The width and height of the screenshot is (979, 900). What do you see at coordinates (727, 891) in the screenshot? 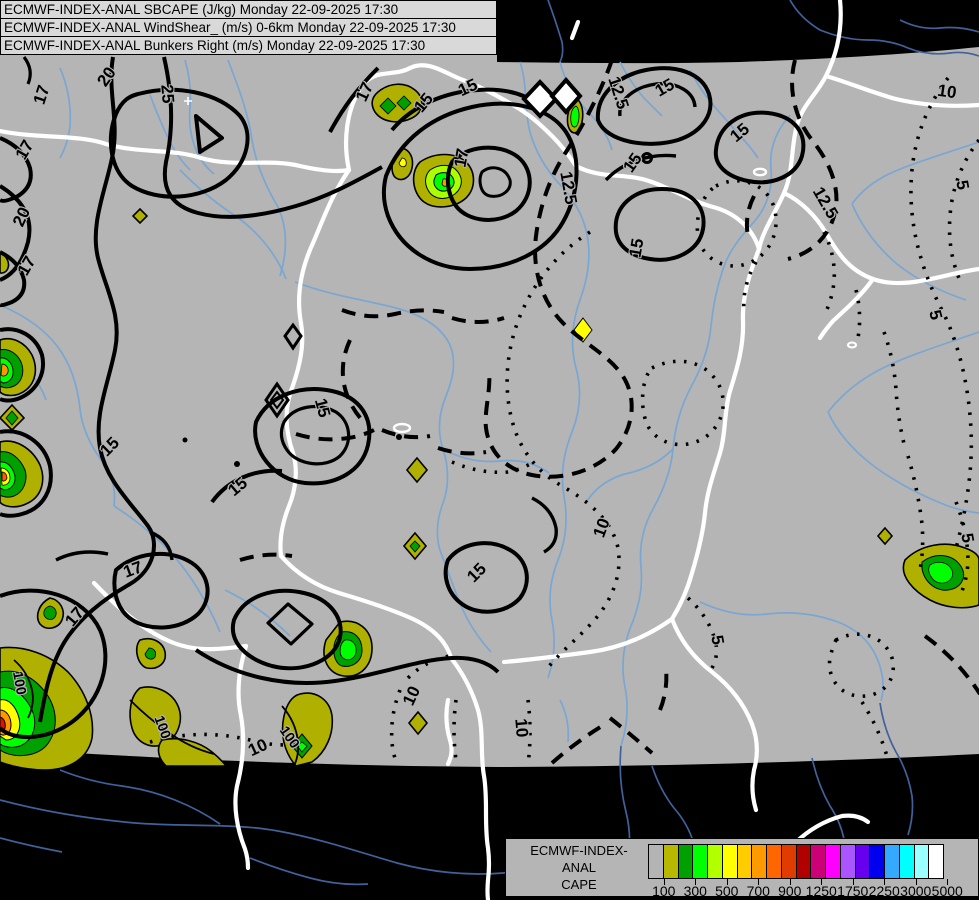
I see `legend-tick-label: 500` at bounding box center [727, 891].